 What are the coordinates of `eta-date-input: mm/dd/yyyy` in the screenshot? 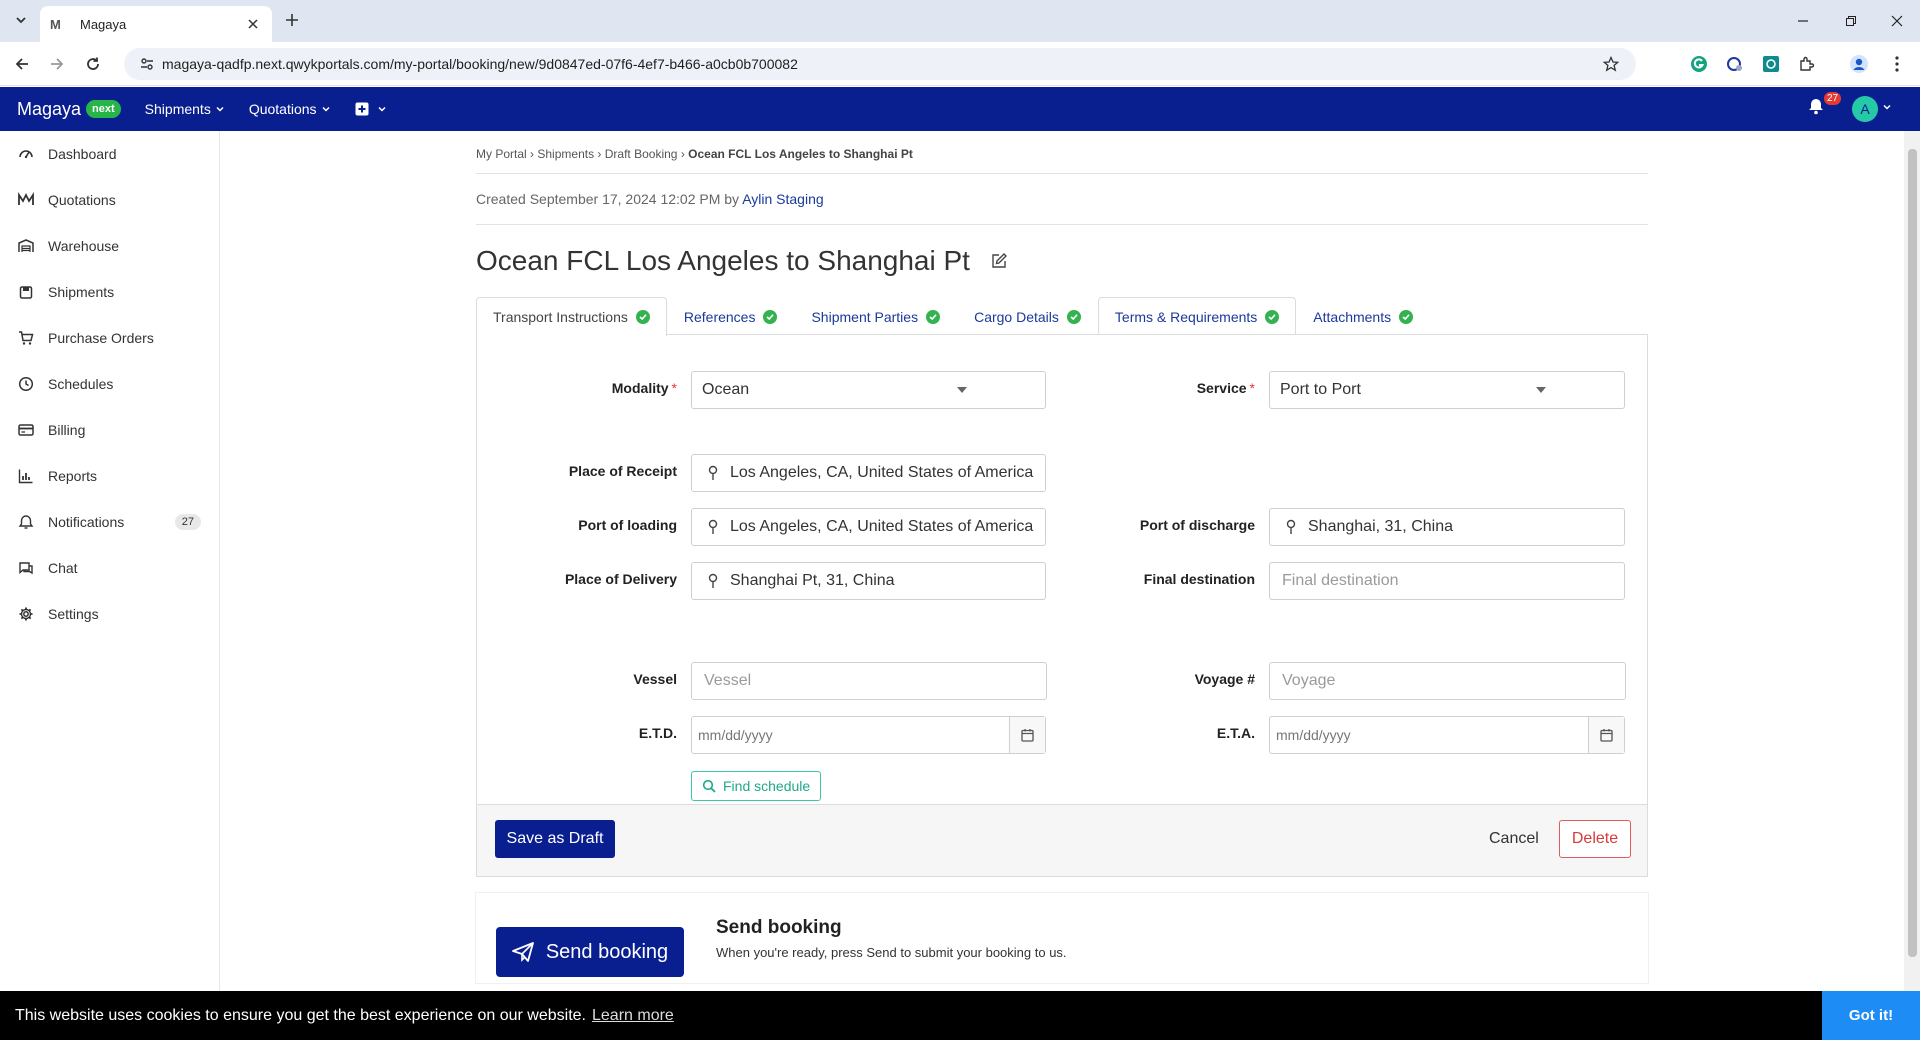 It's located at (1447, 735).